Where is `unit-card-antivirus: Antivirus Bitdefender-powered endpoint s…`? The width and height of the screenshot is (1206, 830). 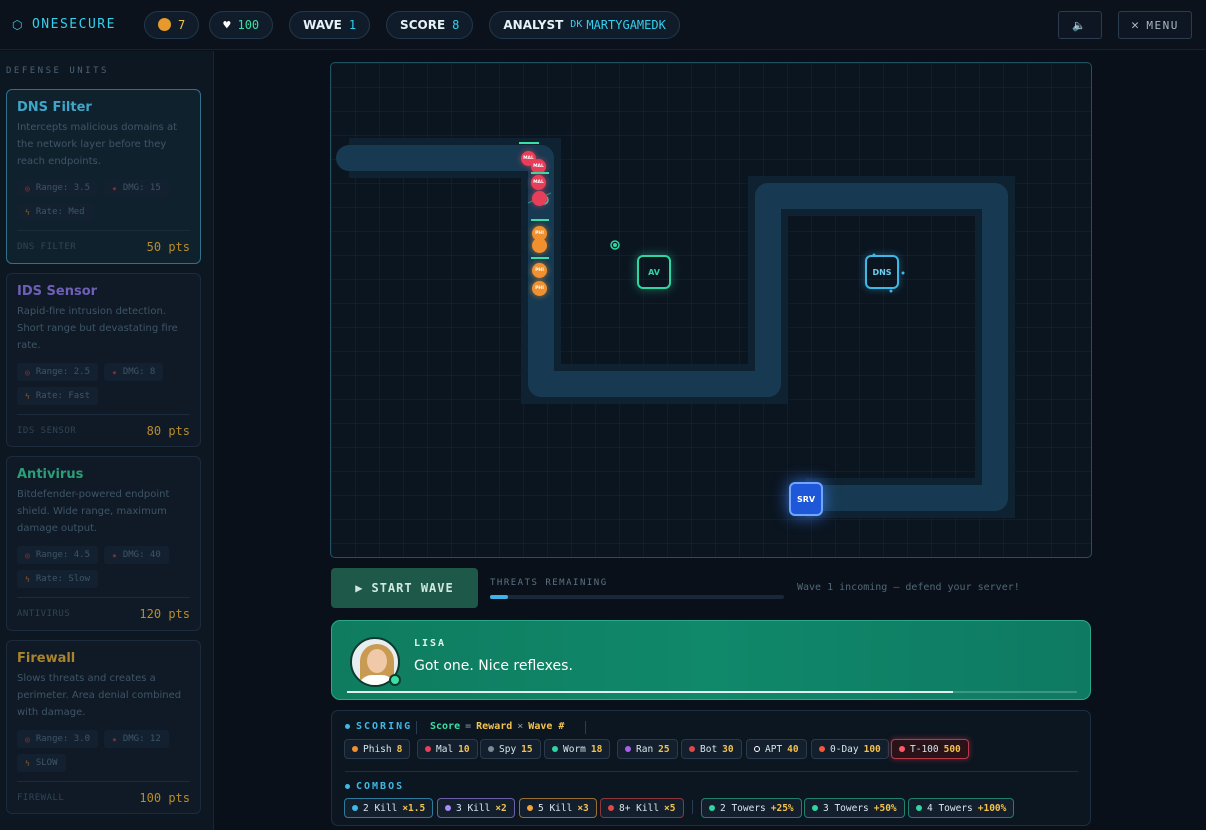
unit-card-antivirus: Antivirus Bitdefender-powered endpoint s… is located at coordinates (103, 543).